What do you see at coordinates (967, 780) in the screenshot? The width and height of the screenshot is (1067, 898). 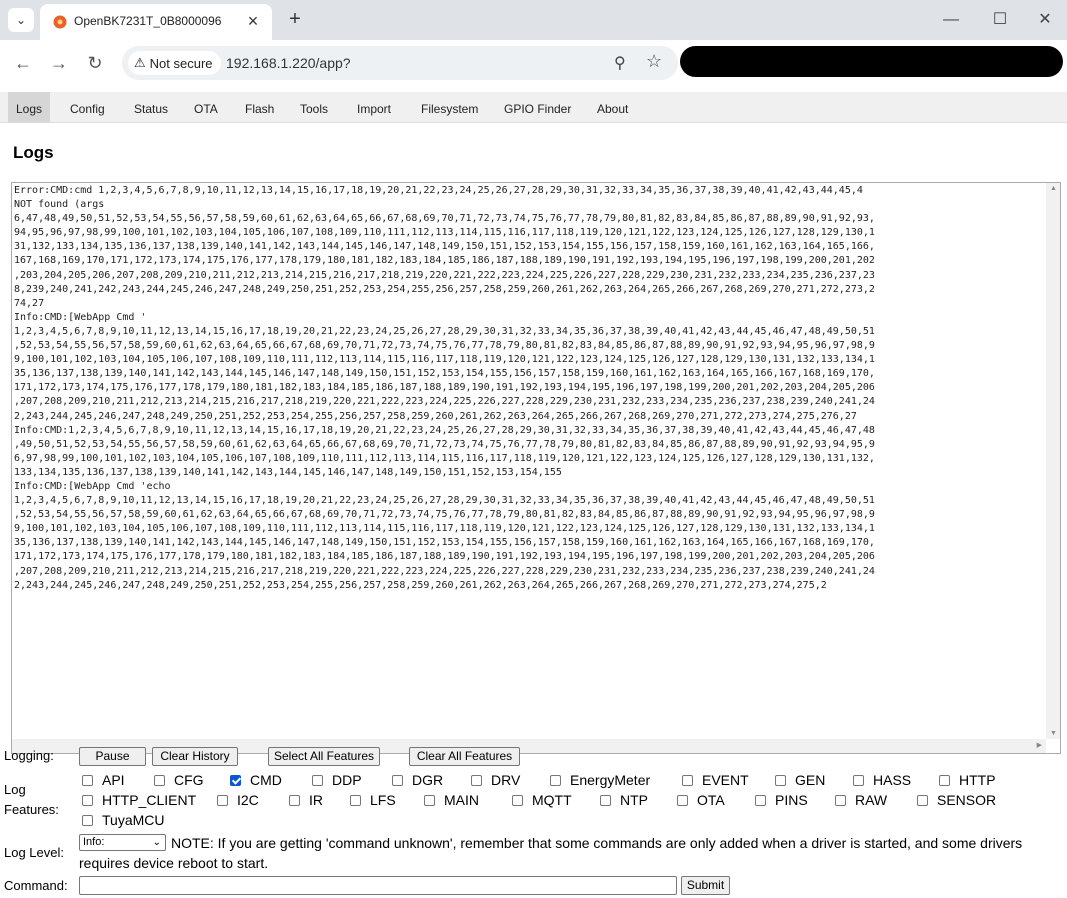 I see `feature-http-option: HTTP` at bounding box center [967, 780].